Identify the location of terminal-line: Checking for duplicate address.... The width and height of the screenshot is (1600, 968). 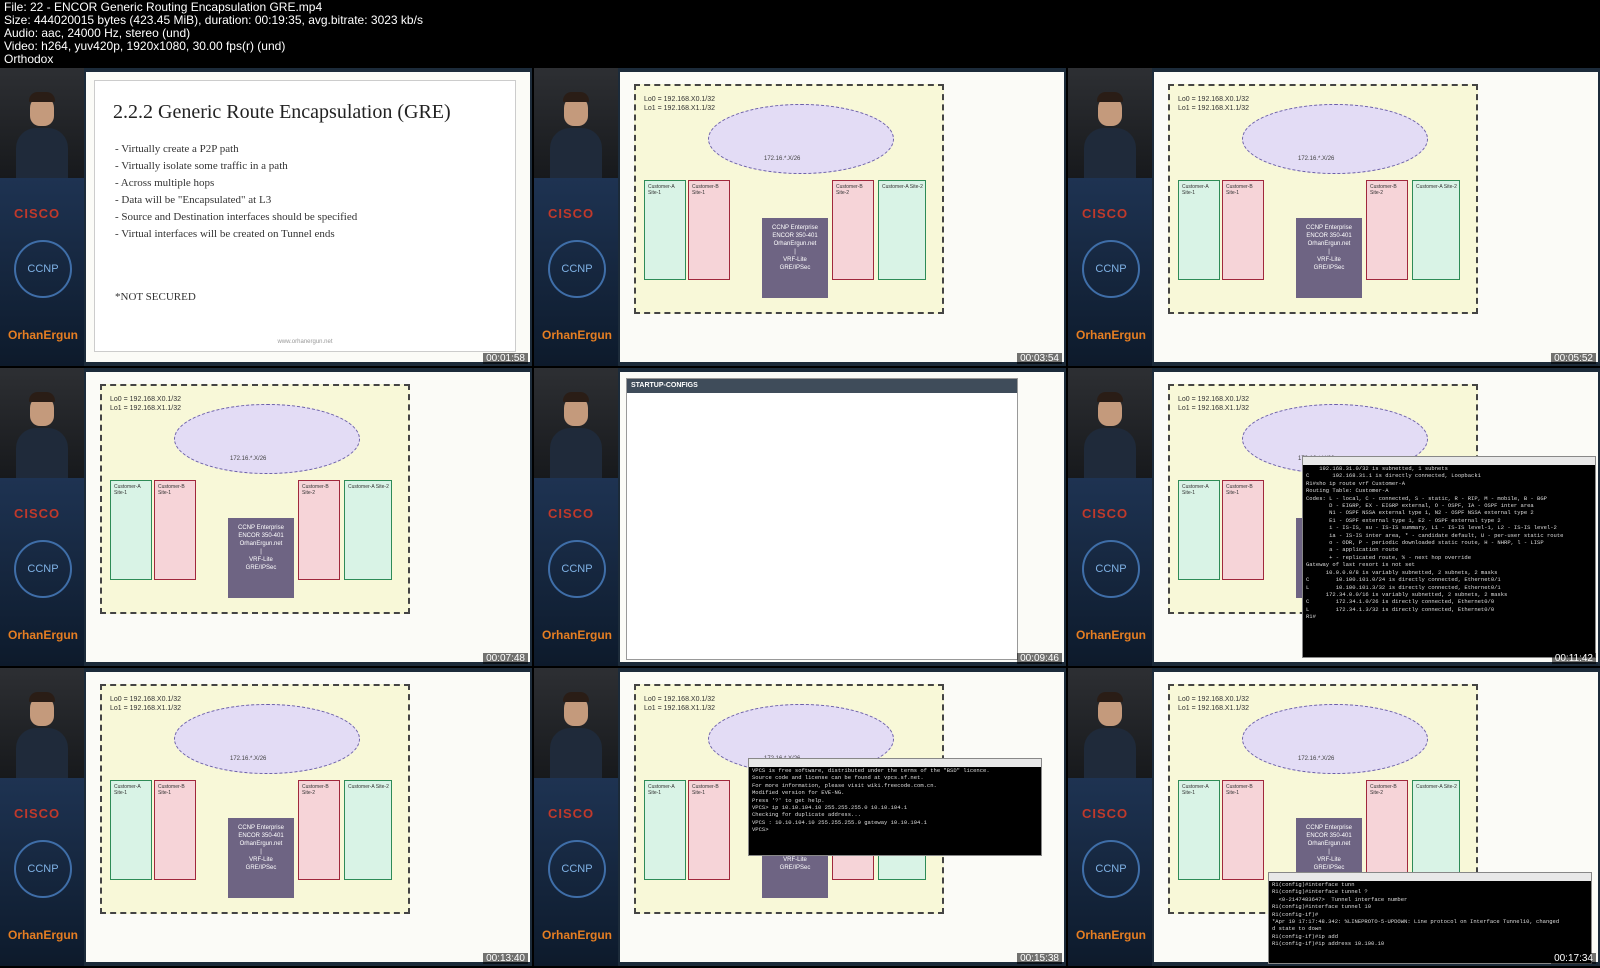
(806, 815).